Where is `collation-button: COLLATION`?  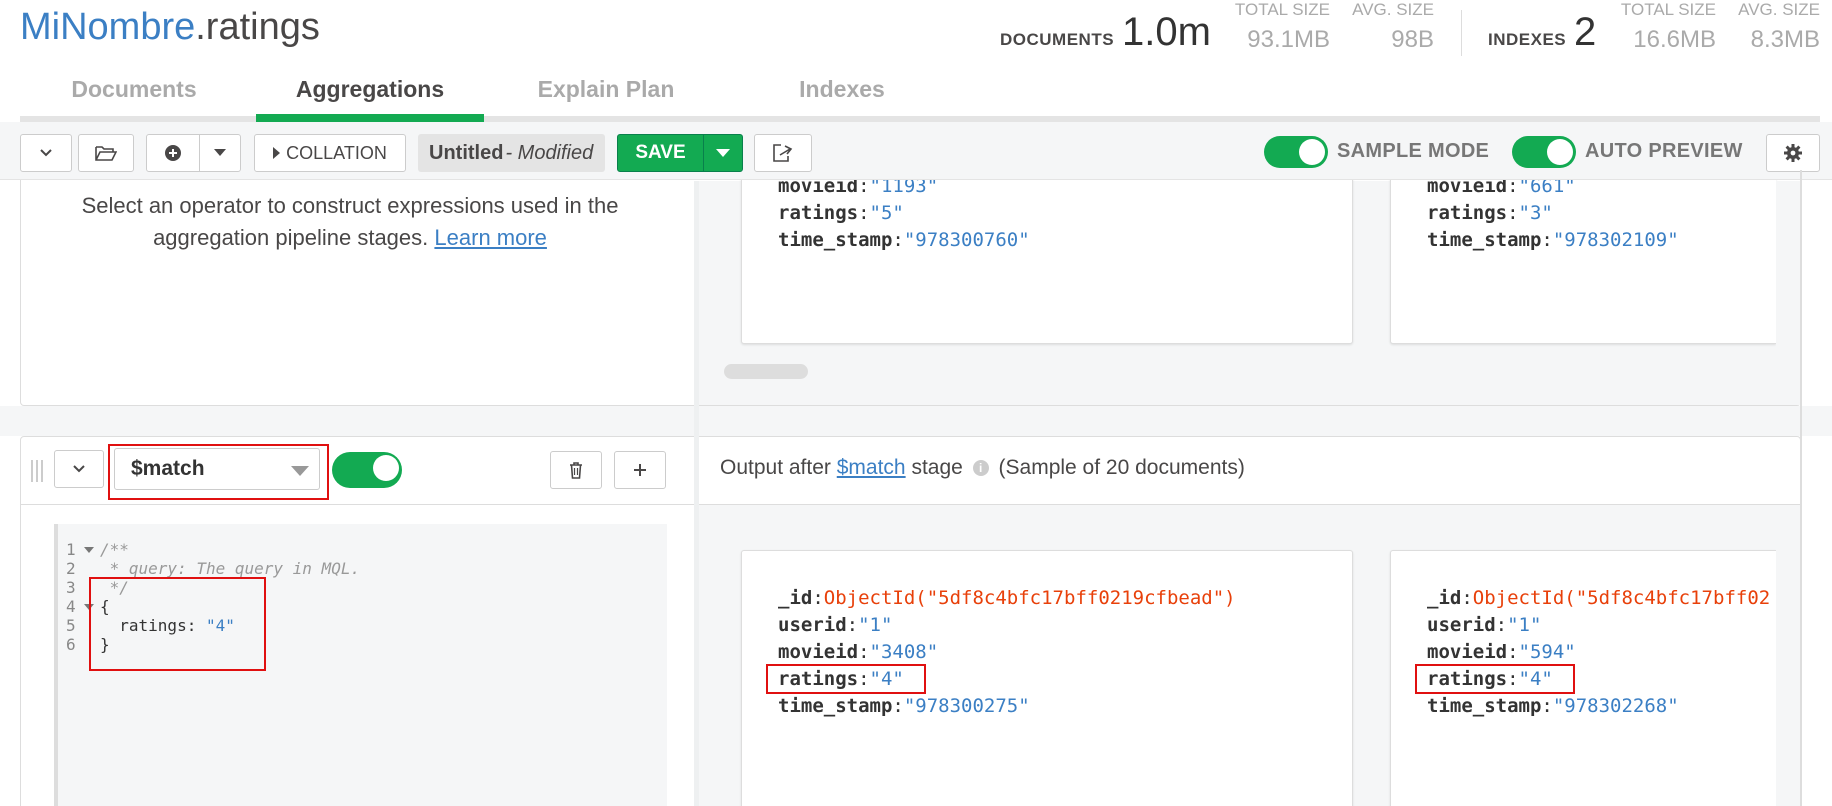
collation-button: COLLATION is located at coordinates (330, 153).